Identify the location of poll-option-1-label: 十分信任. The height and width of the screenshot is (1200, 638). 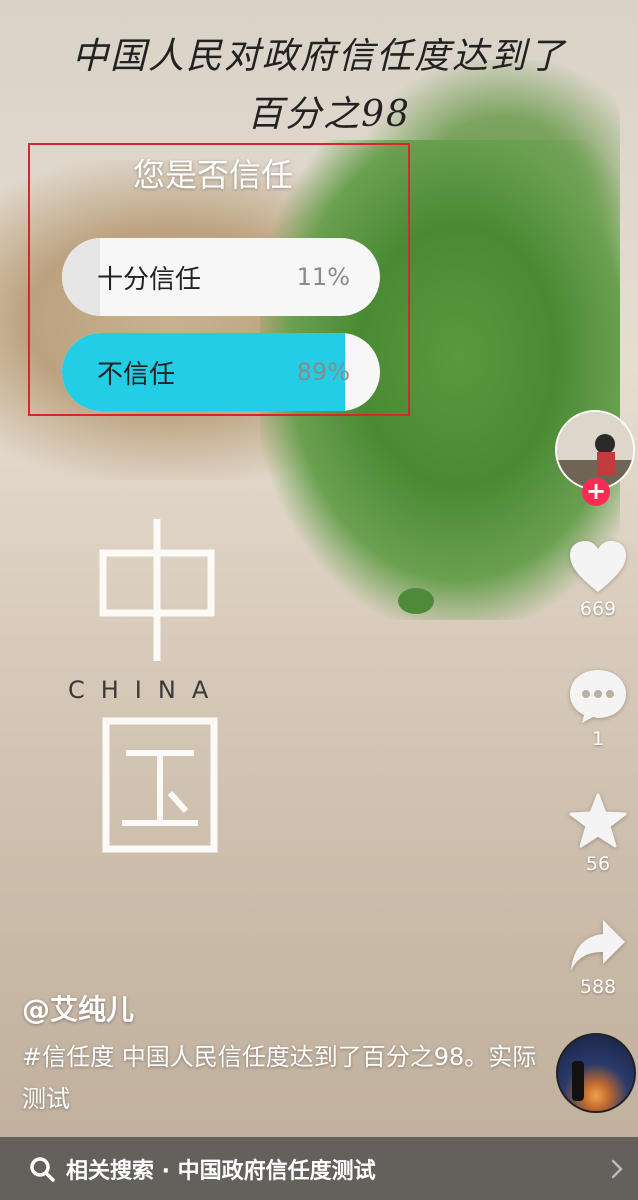
(149, 279).